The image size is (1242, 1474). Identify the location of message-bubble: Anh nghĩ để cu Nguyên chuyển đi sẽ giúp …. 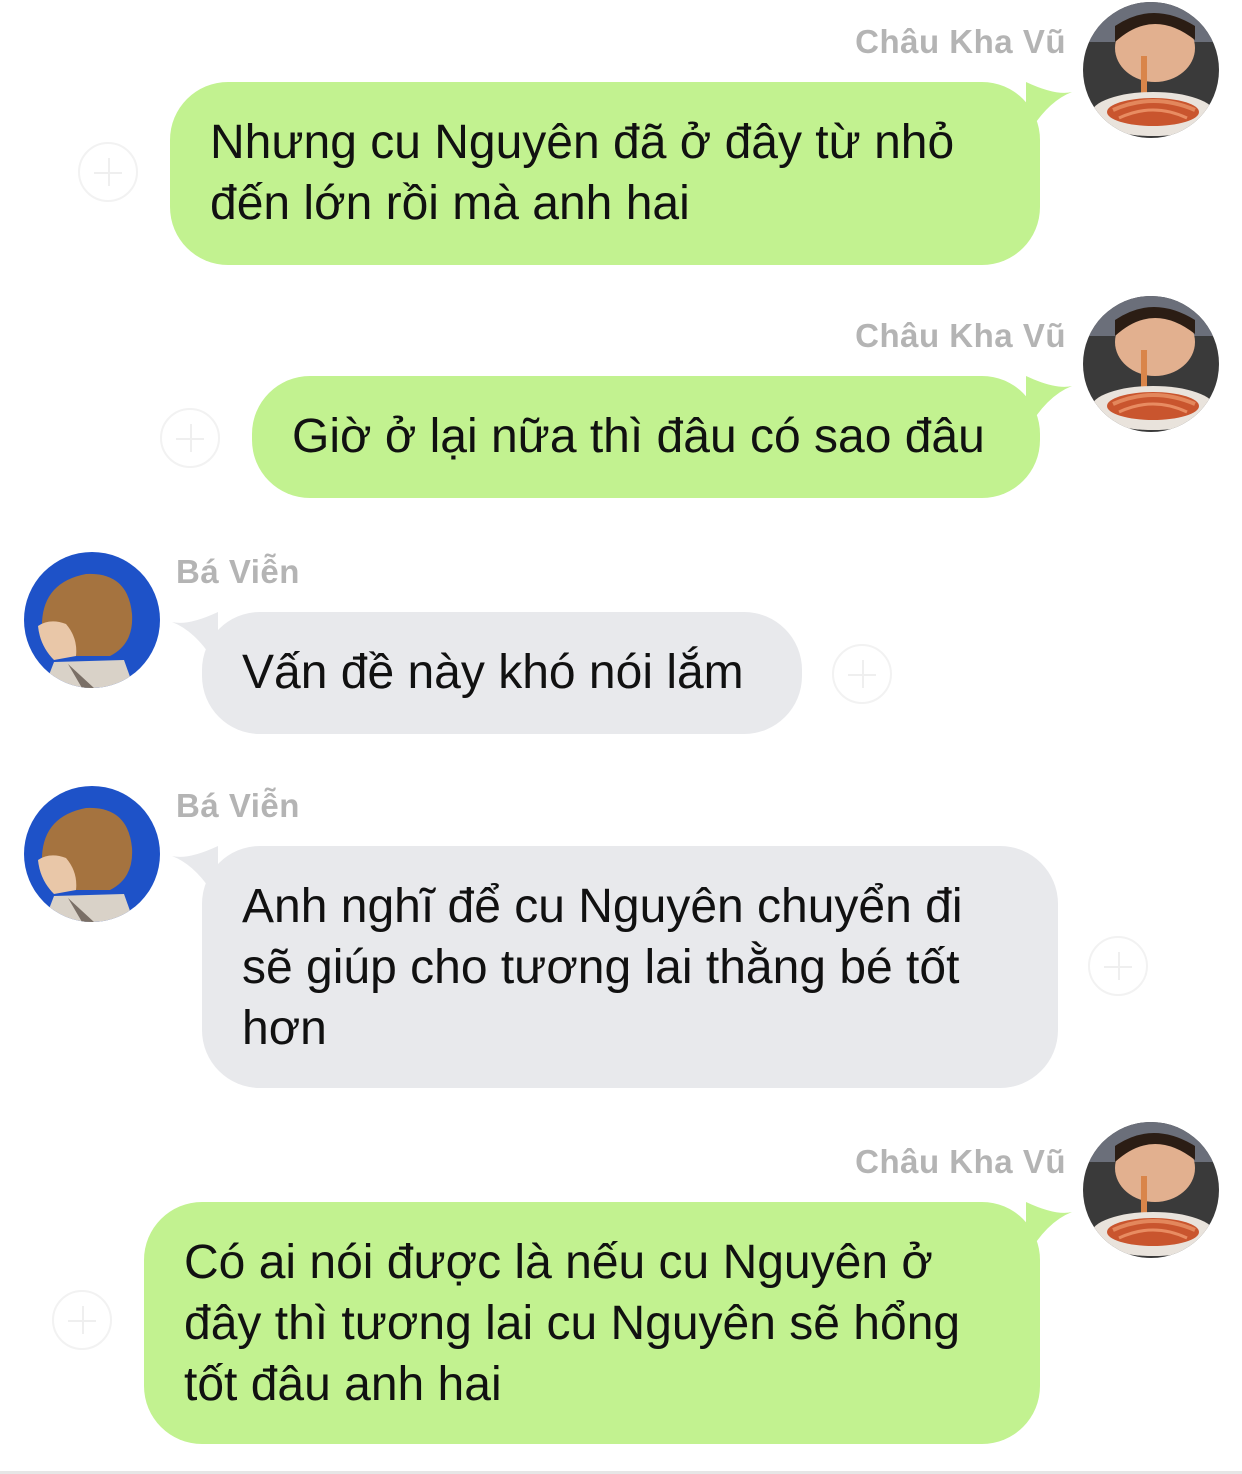
(630, 967).